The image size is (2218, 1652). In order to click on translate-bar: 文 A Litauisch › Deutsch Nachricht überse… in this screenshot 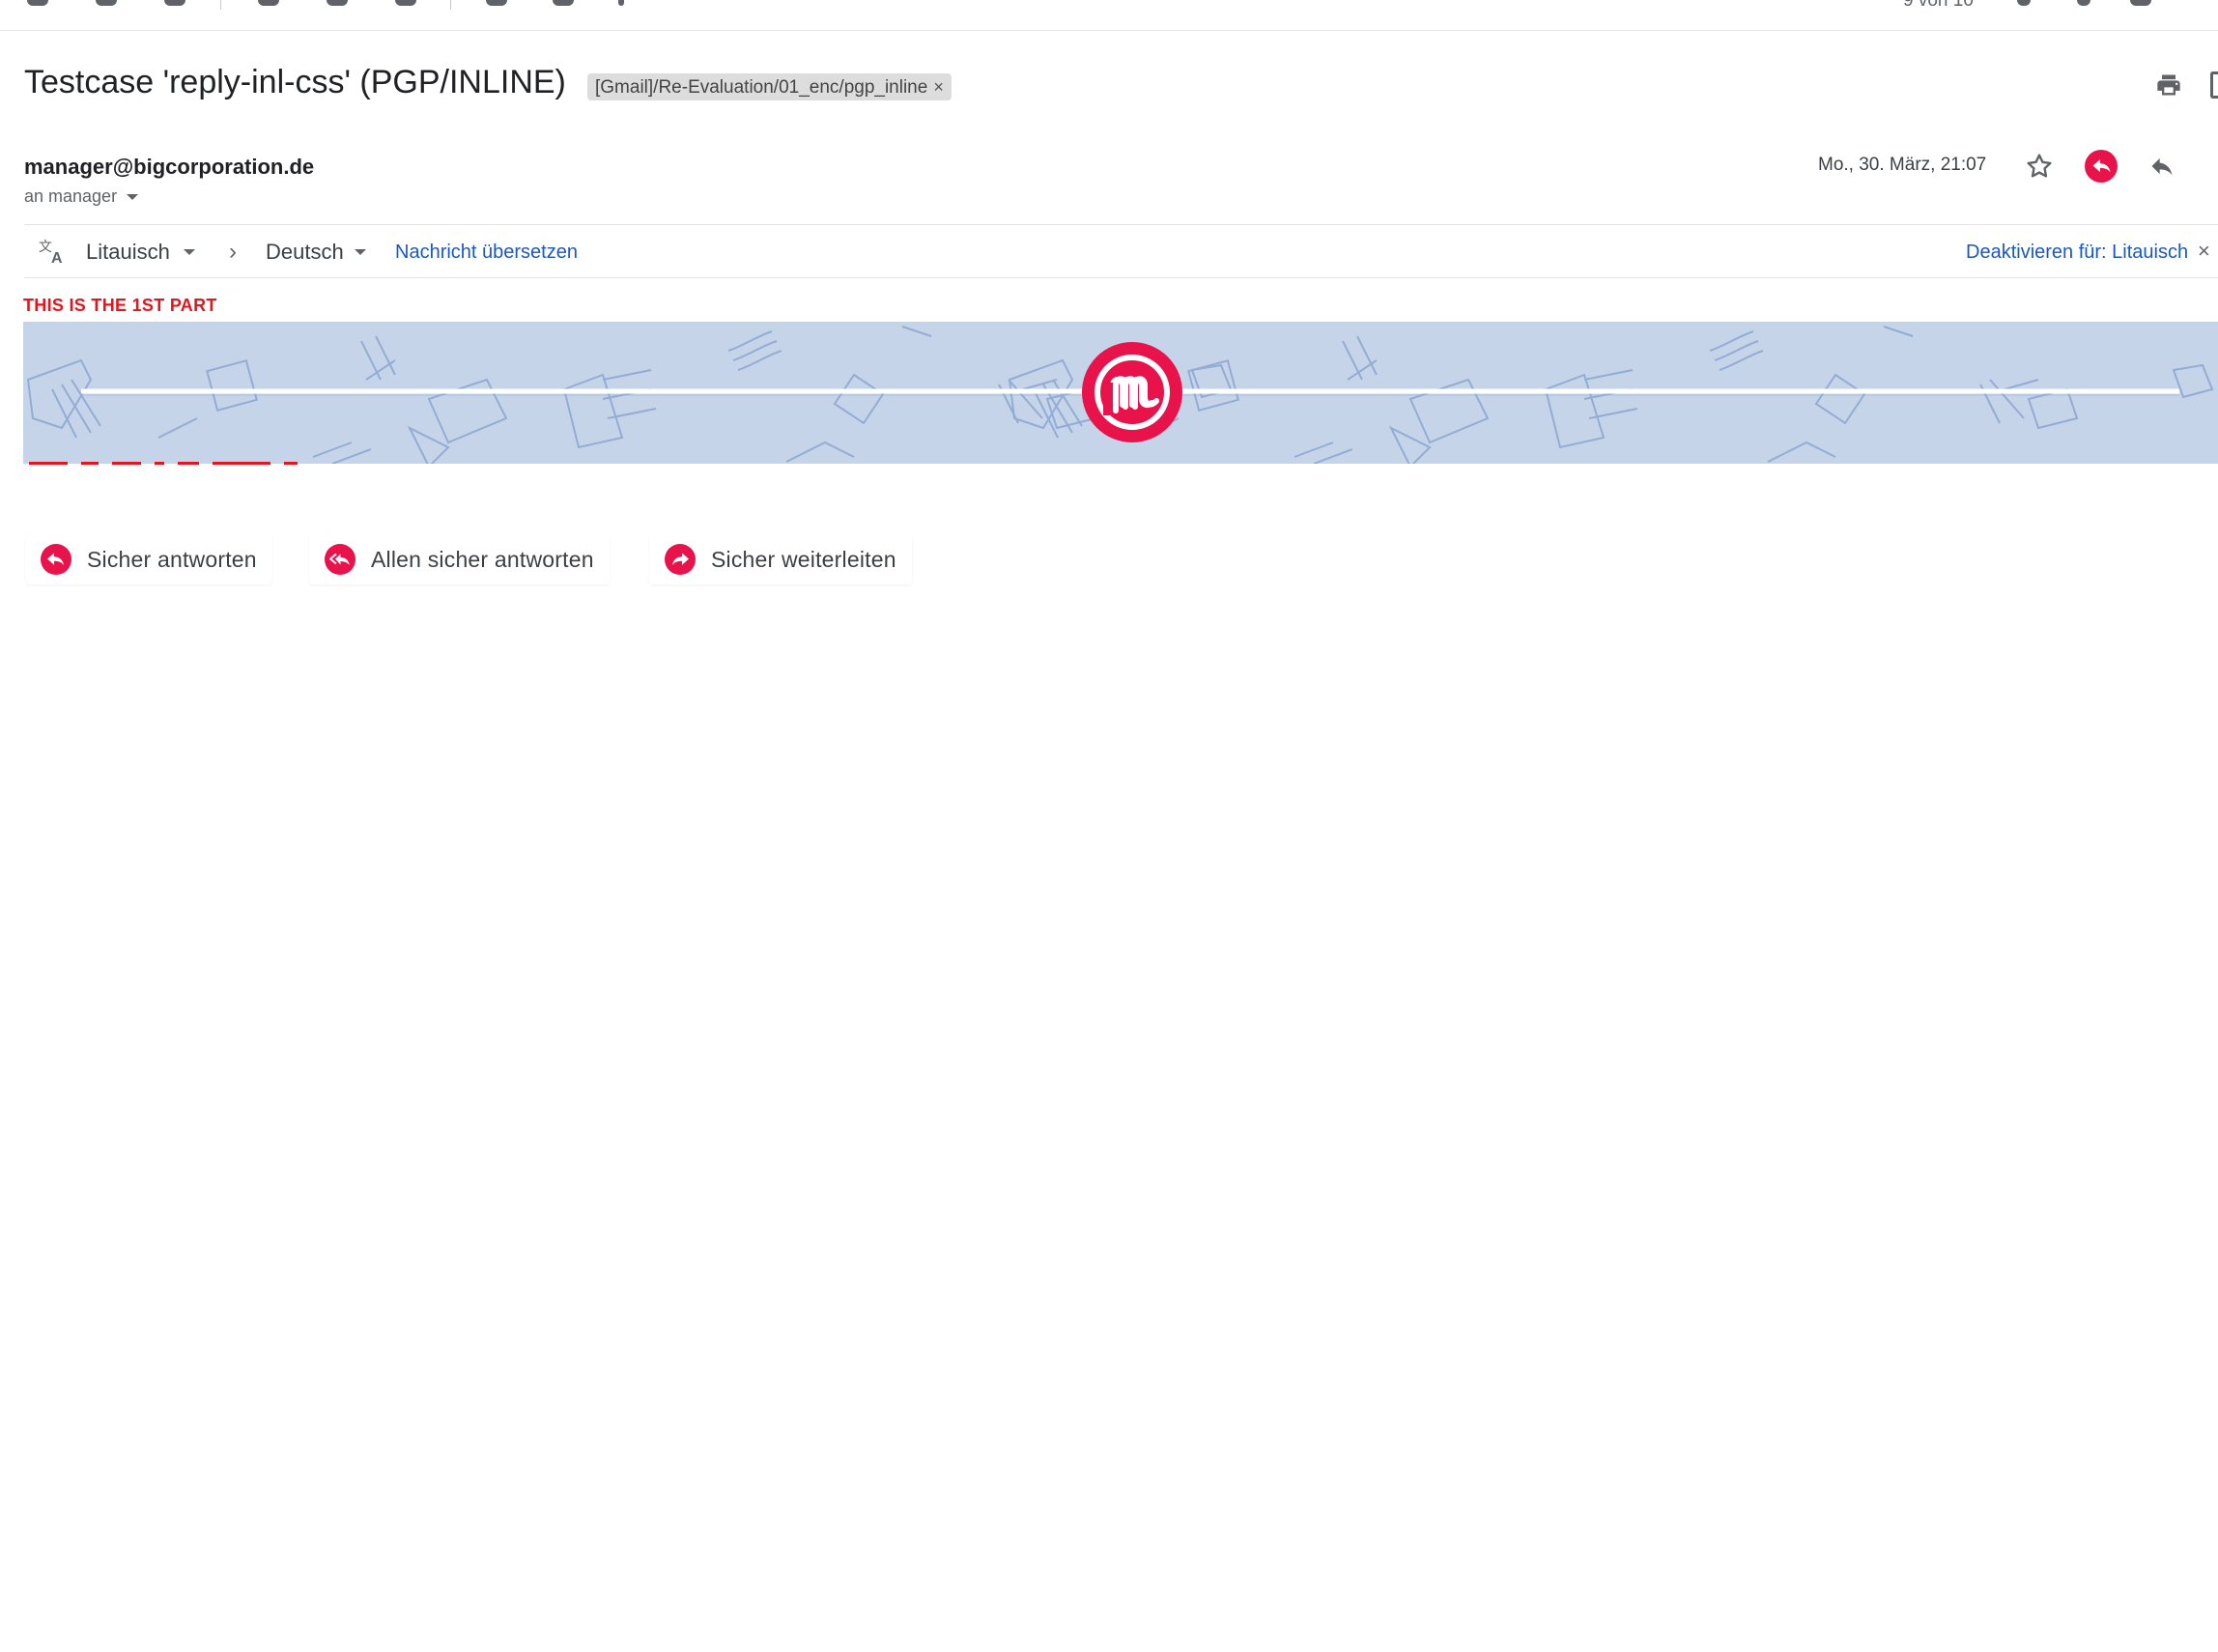, I will do `click(1121, 251)`.